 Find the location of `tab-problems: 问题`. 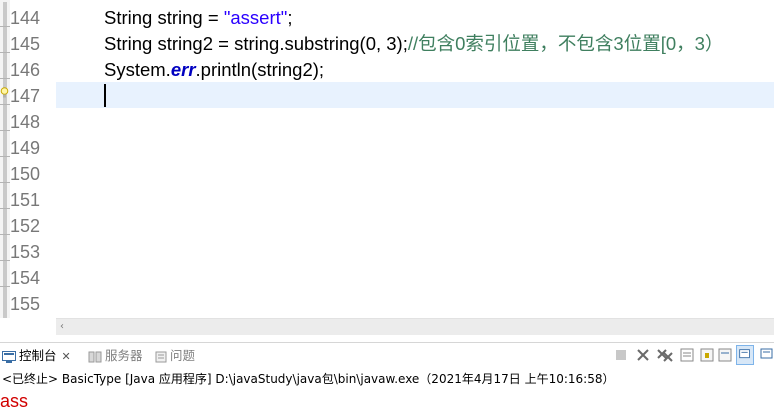

tab-problems: 问题 is located at coordinates (175, 355).